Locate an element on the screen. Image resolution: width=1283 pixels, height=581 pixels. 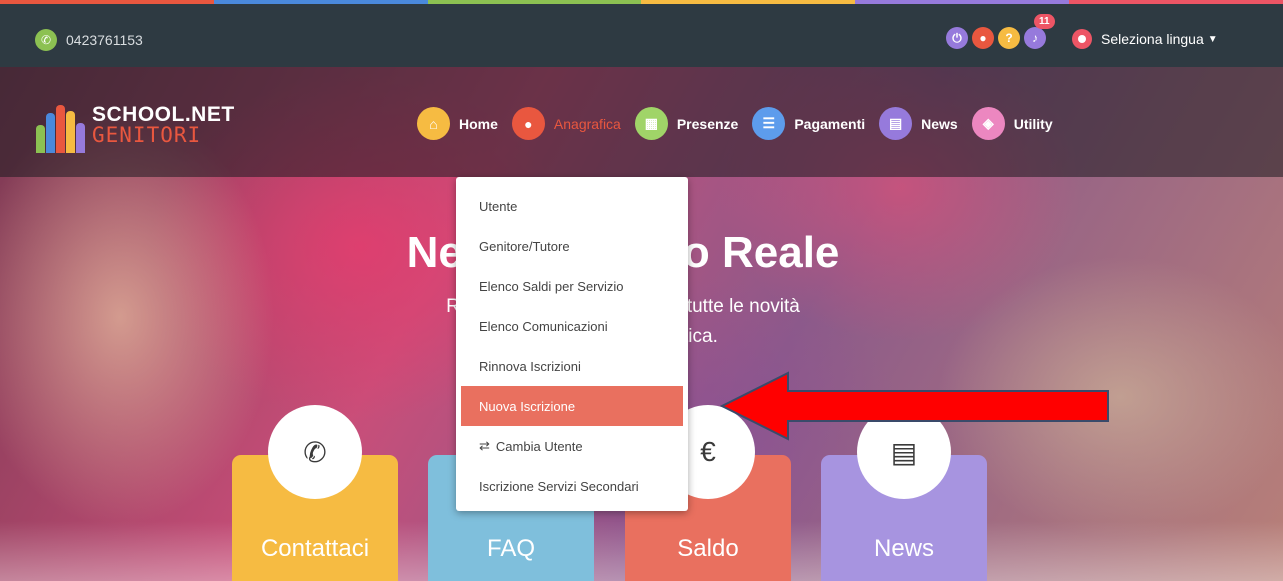
card-contattaci: ✆ Contattaci is located at coordinates (315, 493).